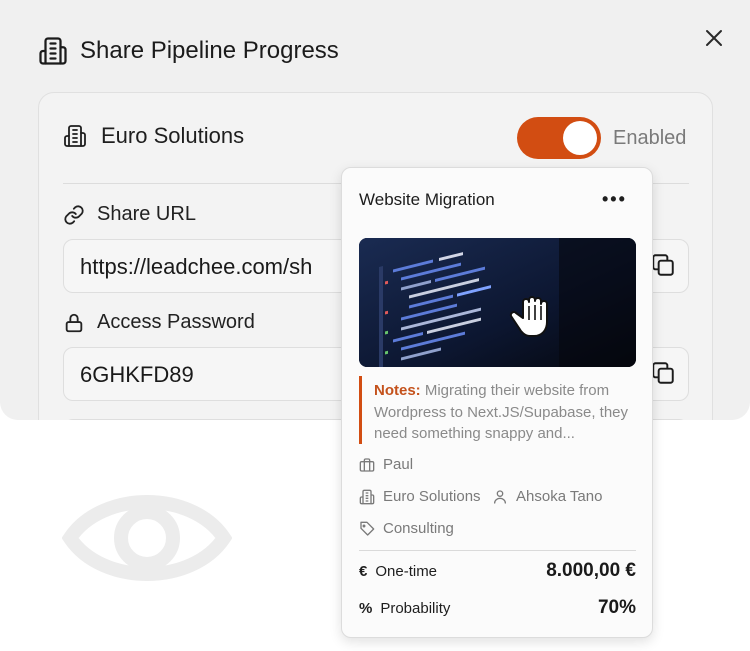 The image size is (750, 651). What do you see at coordinates (74, 323) in the screenshot?
I see `lock-icon` at bounding box center [74, 323].